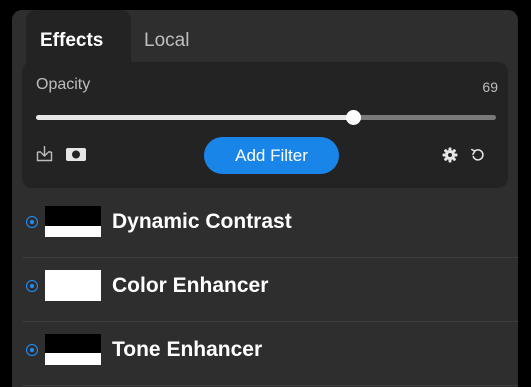 The width and height of the screenshot is (531, 387). What do you see at coordinates (450, 155) in the screenshot?
I see `gear-icon` at bounding box center [450, 155].